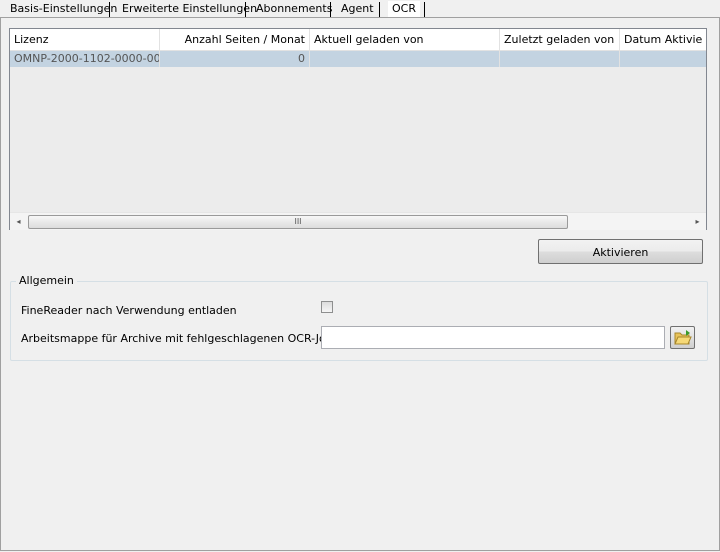 Image resolution: width=720 pixels, height=552 pixels. What do you see at coordinates (360, 17) in the screenshot?
I see `tab-underline` at bounding box center [360, 17].